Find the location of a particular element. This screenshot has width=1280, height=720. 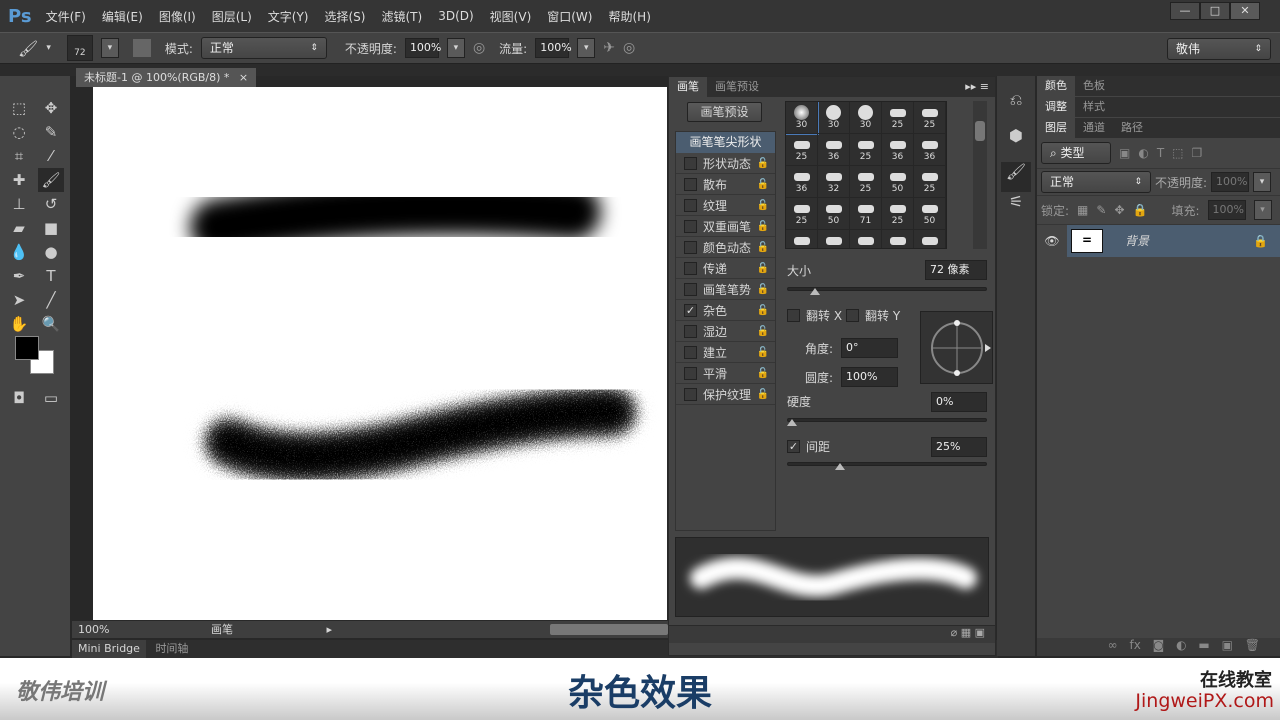

add-mask-icon: ◙ is located at coordinates (1159, 645).